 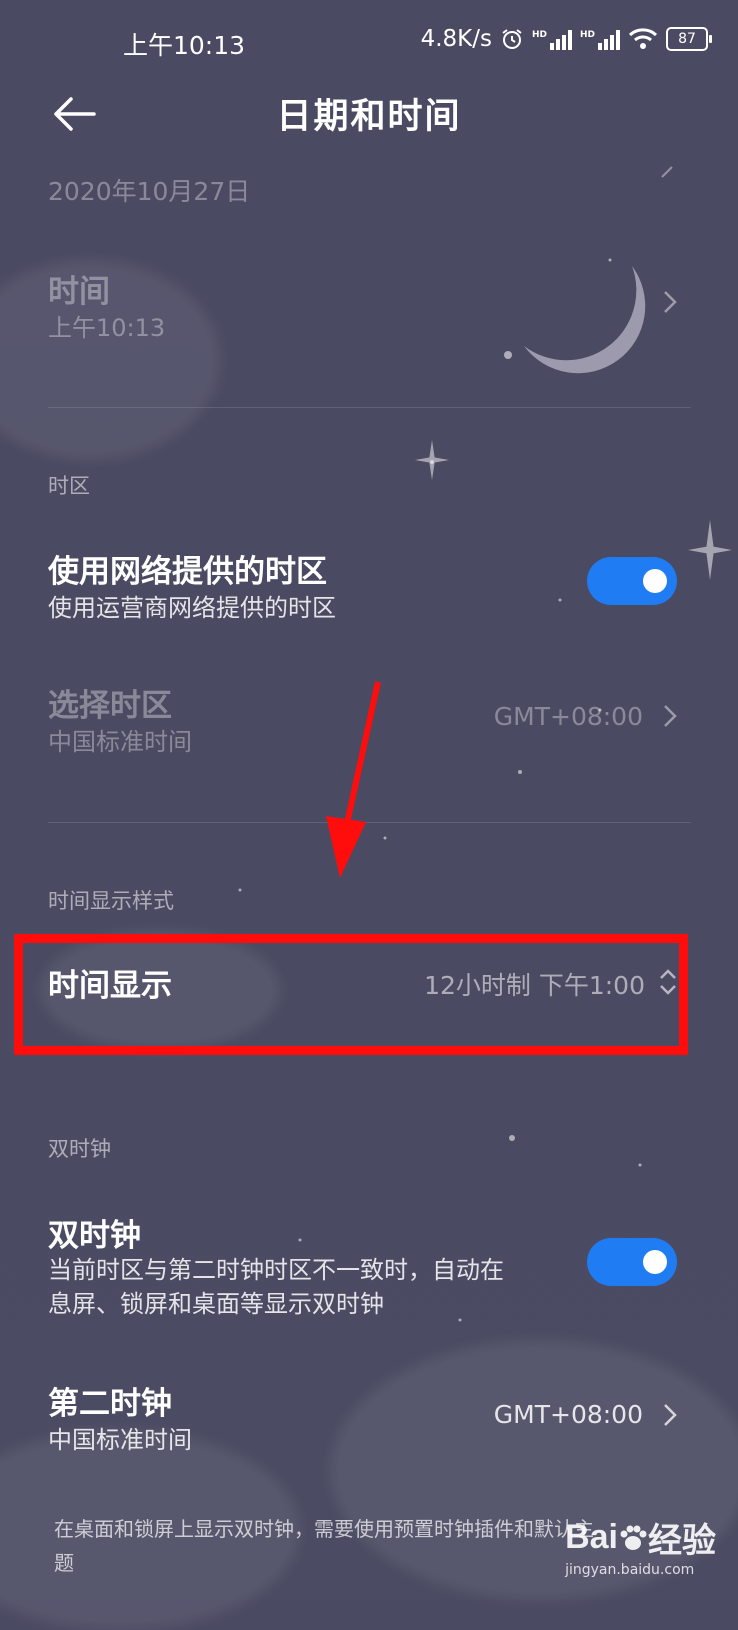 What do you see at coordinates (632, 581) in the screenshot?
I see `network-timezone-toggle` at bounding box center [632, 581].